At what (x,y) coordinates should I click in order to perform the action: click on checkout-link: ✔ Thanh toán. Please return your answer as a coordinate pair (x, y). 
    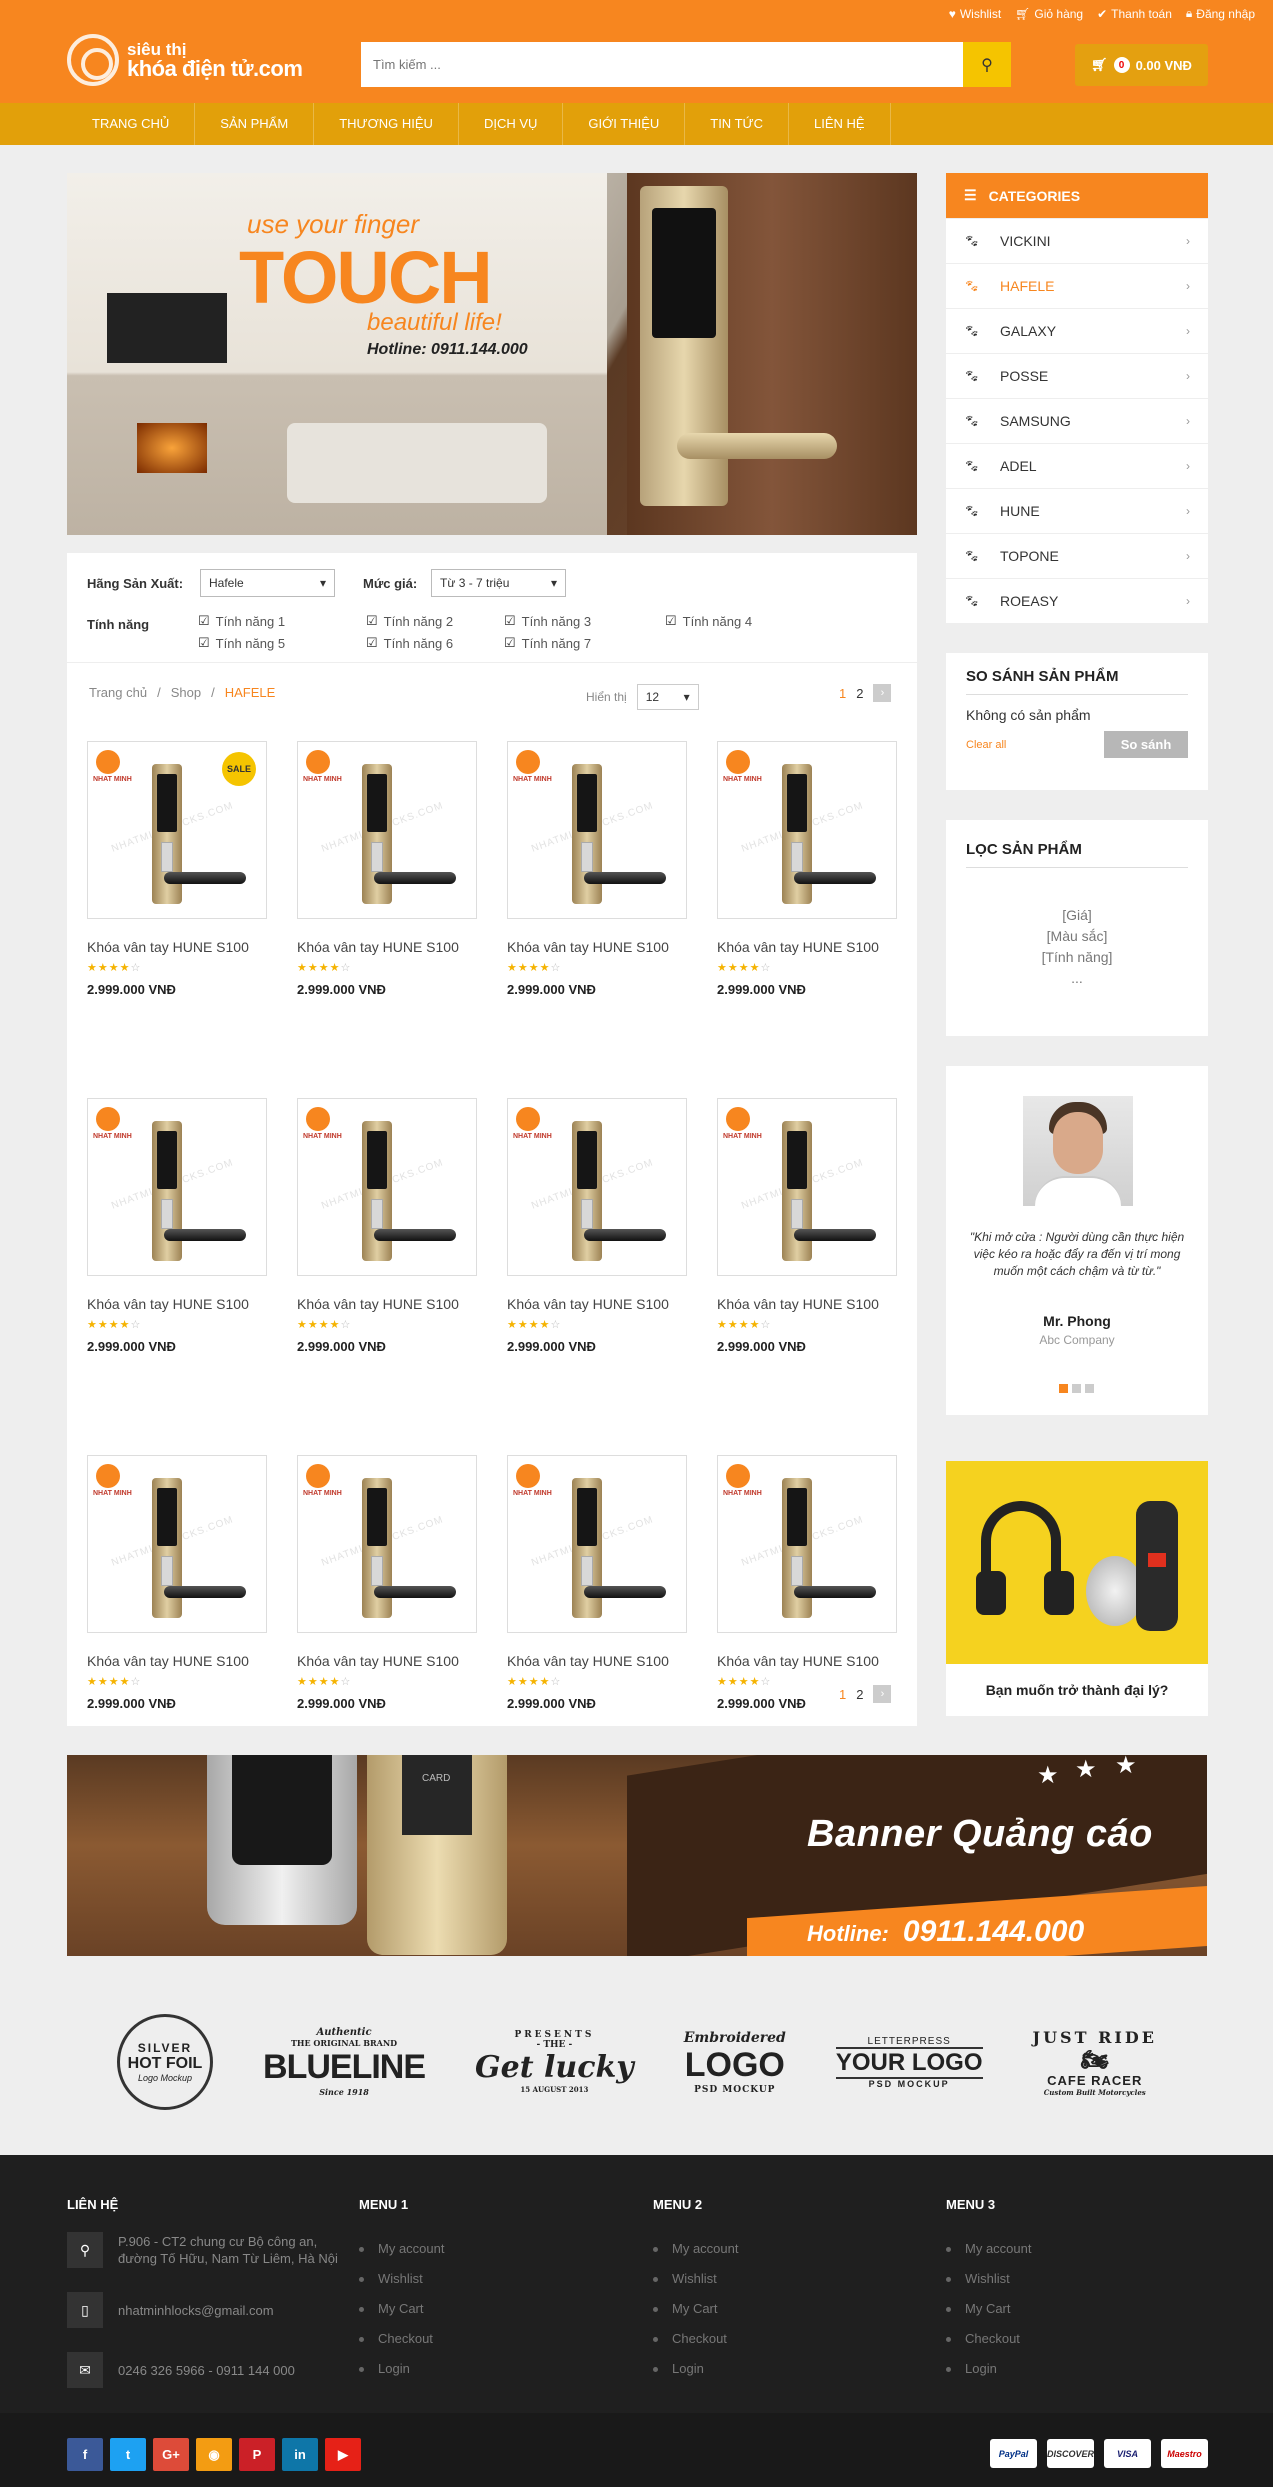
    Looking at the image, I should click on (1134, 13).